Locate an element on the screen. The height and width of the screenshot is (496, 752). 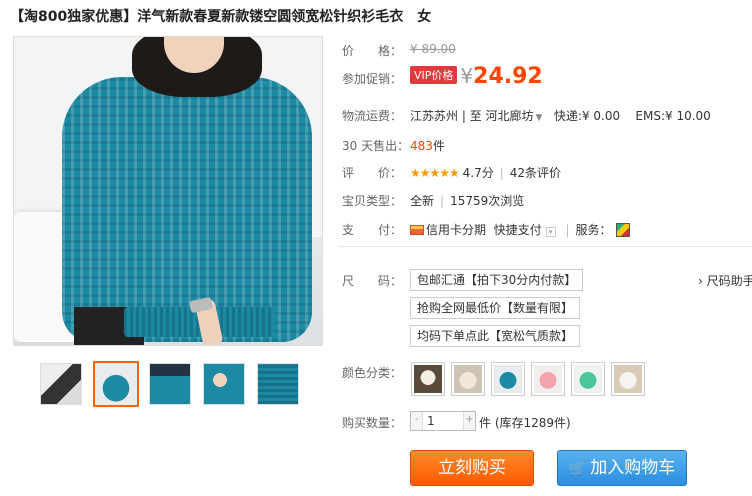
size-label: 尺 码： is located at coordinates (372, 281).